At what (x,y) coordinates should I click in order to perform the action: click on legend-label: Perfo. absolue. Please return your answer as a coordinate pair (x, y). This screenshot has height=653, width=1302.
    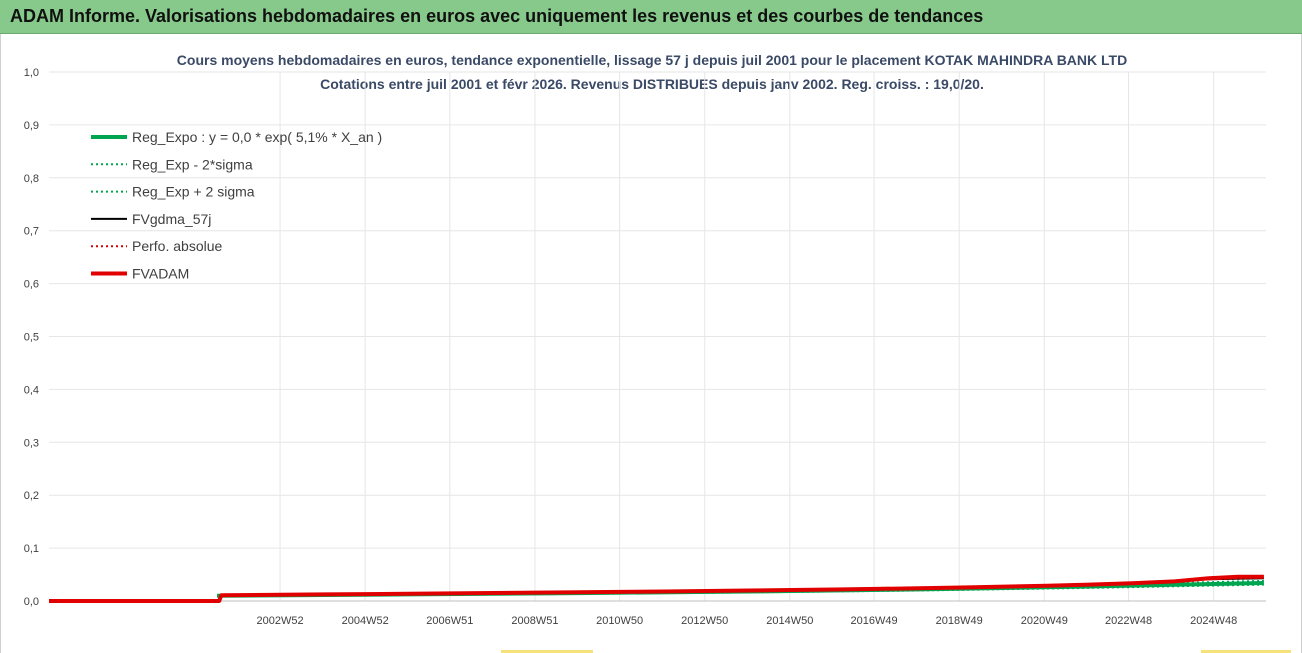
    Looking at the image, I should click on (177, 246).